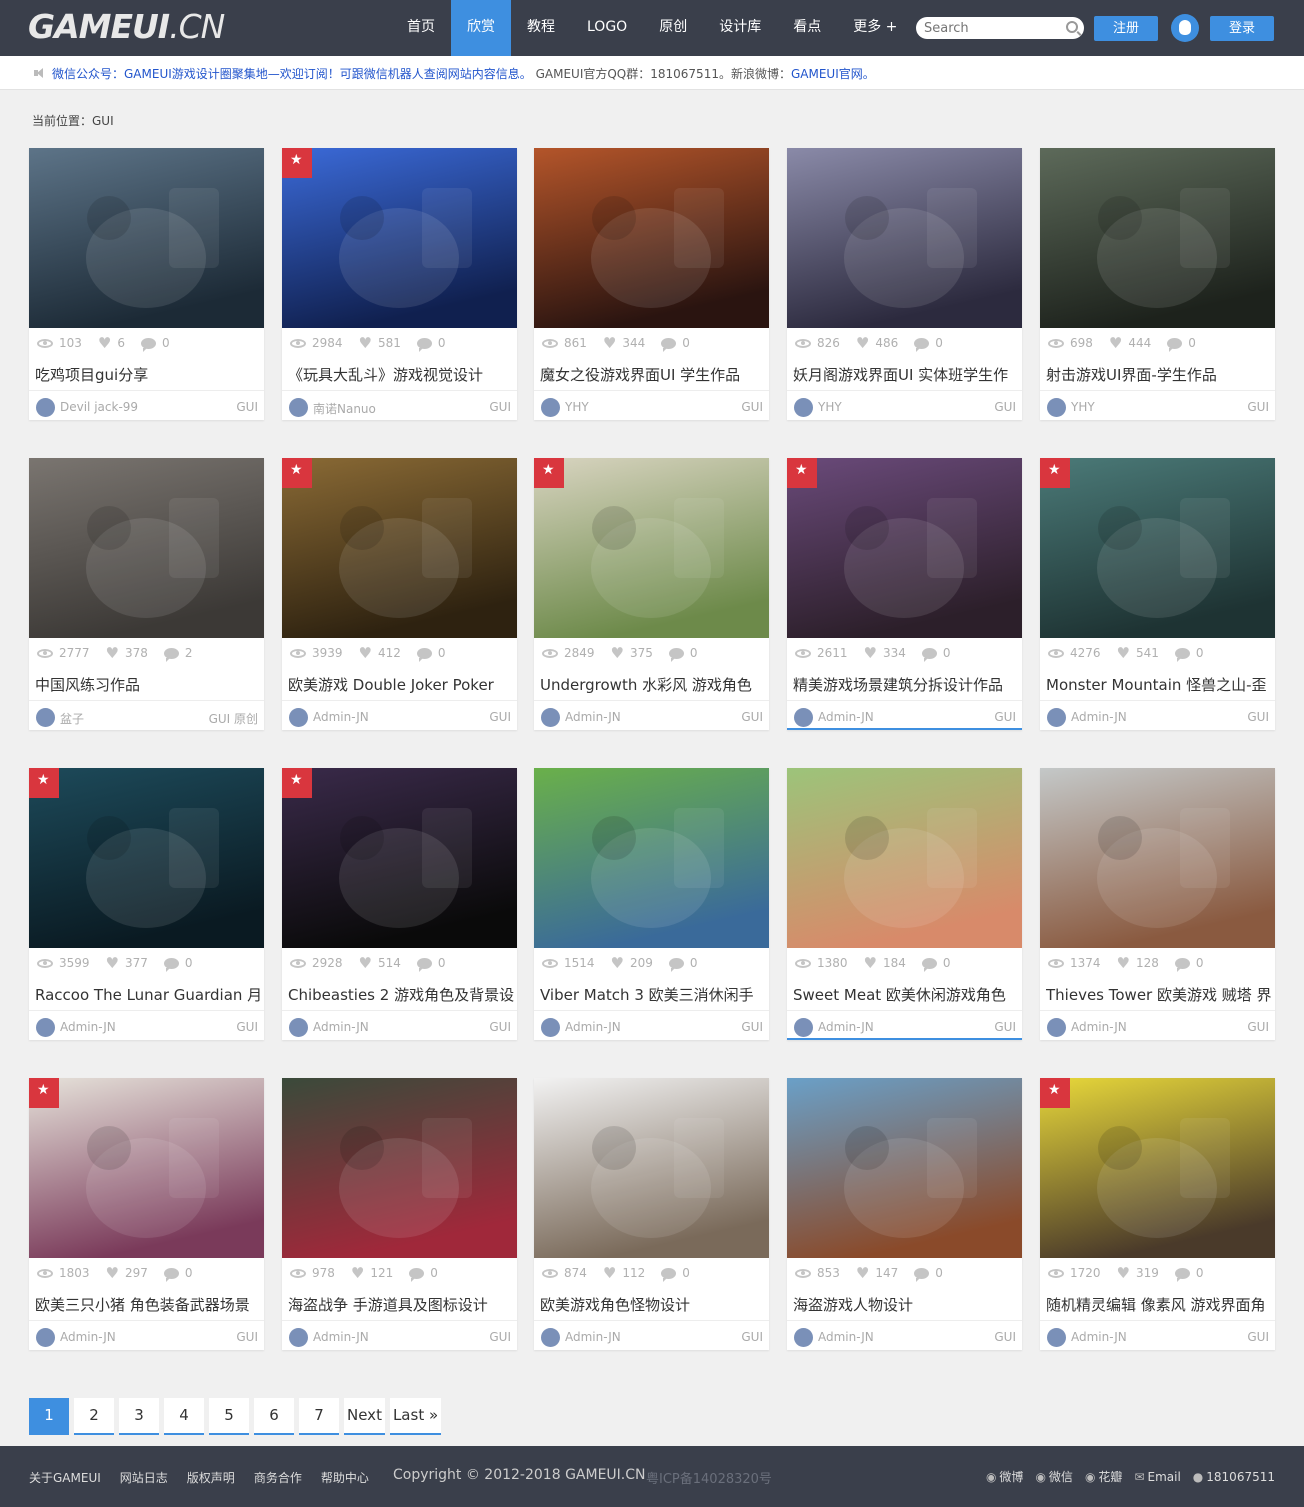 The image size is (1304, 1507). What do you see at coordinates (481, 28) in the screenshot?
I see `nav-item-1: 欣赏` at bounding box center [481, 28].